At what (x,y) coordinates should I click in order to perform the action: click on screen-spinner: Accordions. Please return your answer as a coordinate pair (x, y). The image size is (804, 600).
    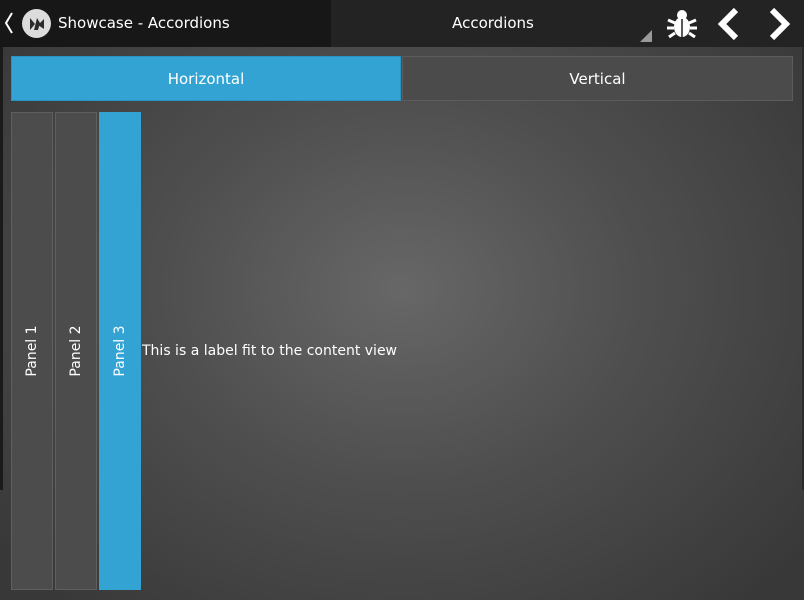
    Looking at the image, I should click on (493, 23).